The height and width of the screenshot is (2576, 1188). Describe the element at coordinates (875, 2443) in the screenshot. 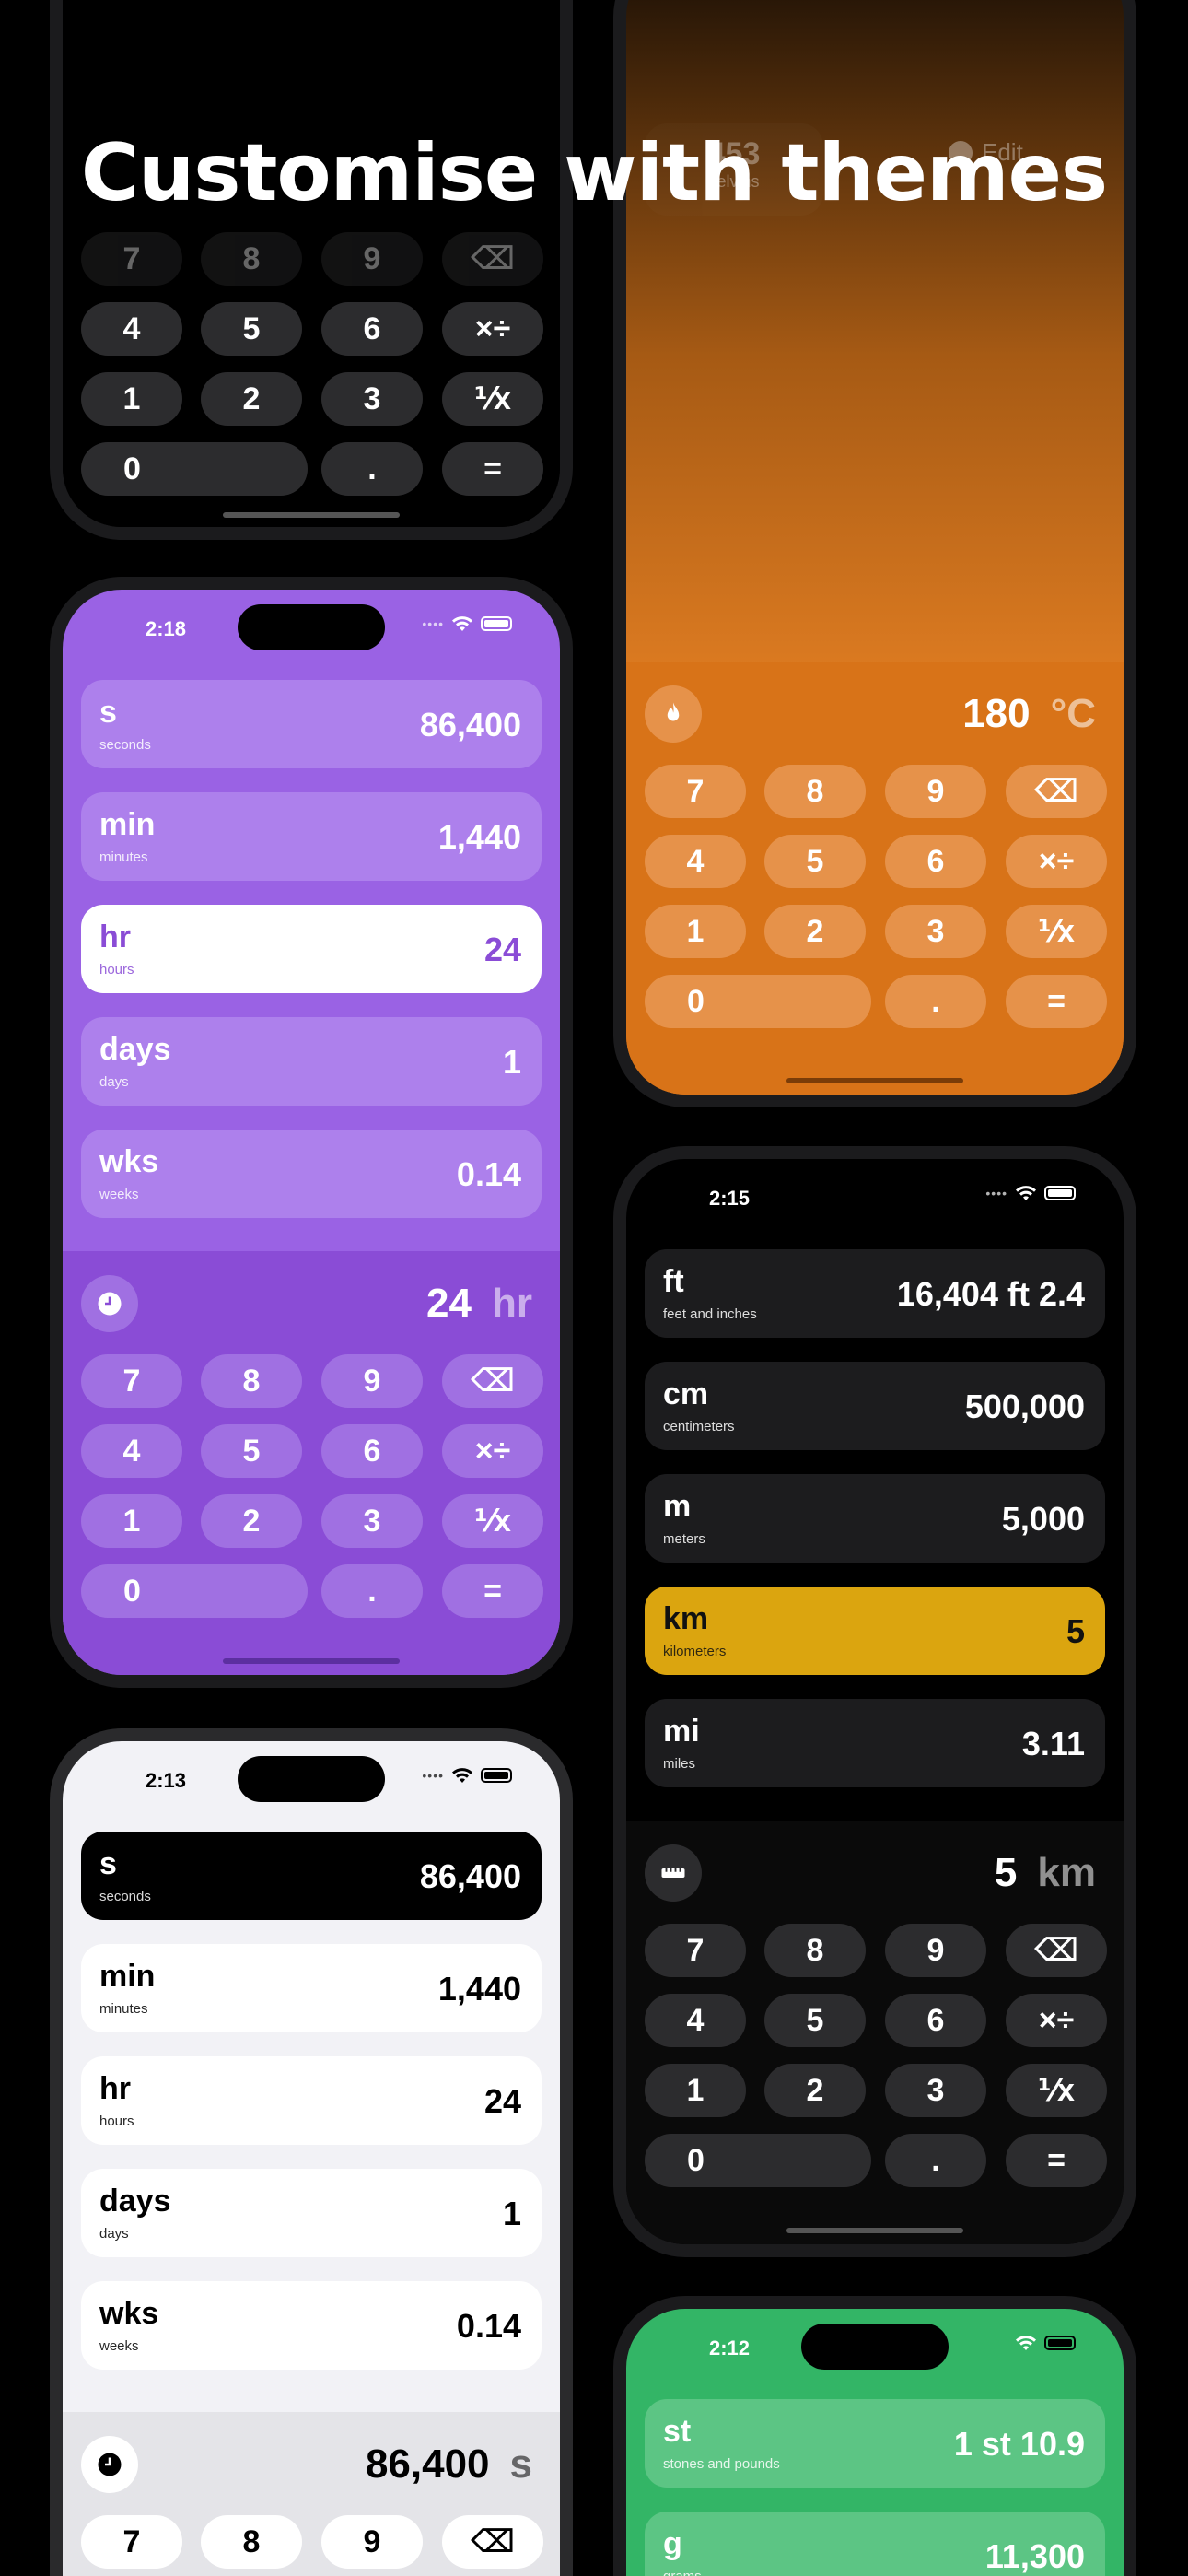

I see `unit-row-stones-pounds: st stones and pounds 1 st 10.9` at that location.